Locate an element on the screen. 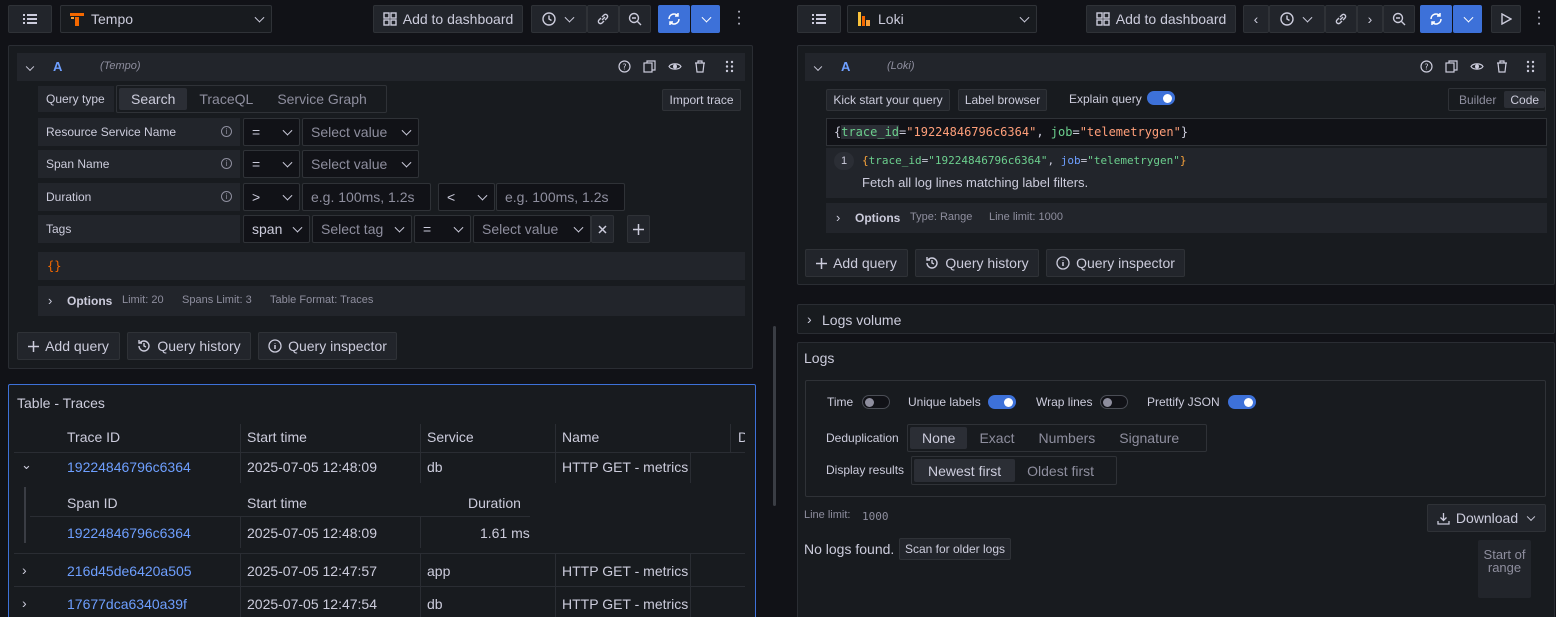 This screenshot has height=617, width=1556. kick-start-query-button: Kick start your query is located at coordinates (888, 100).